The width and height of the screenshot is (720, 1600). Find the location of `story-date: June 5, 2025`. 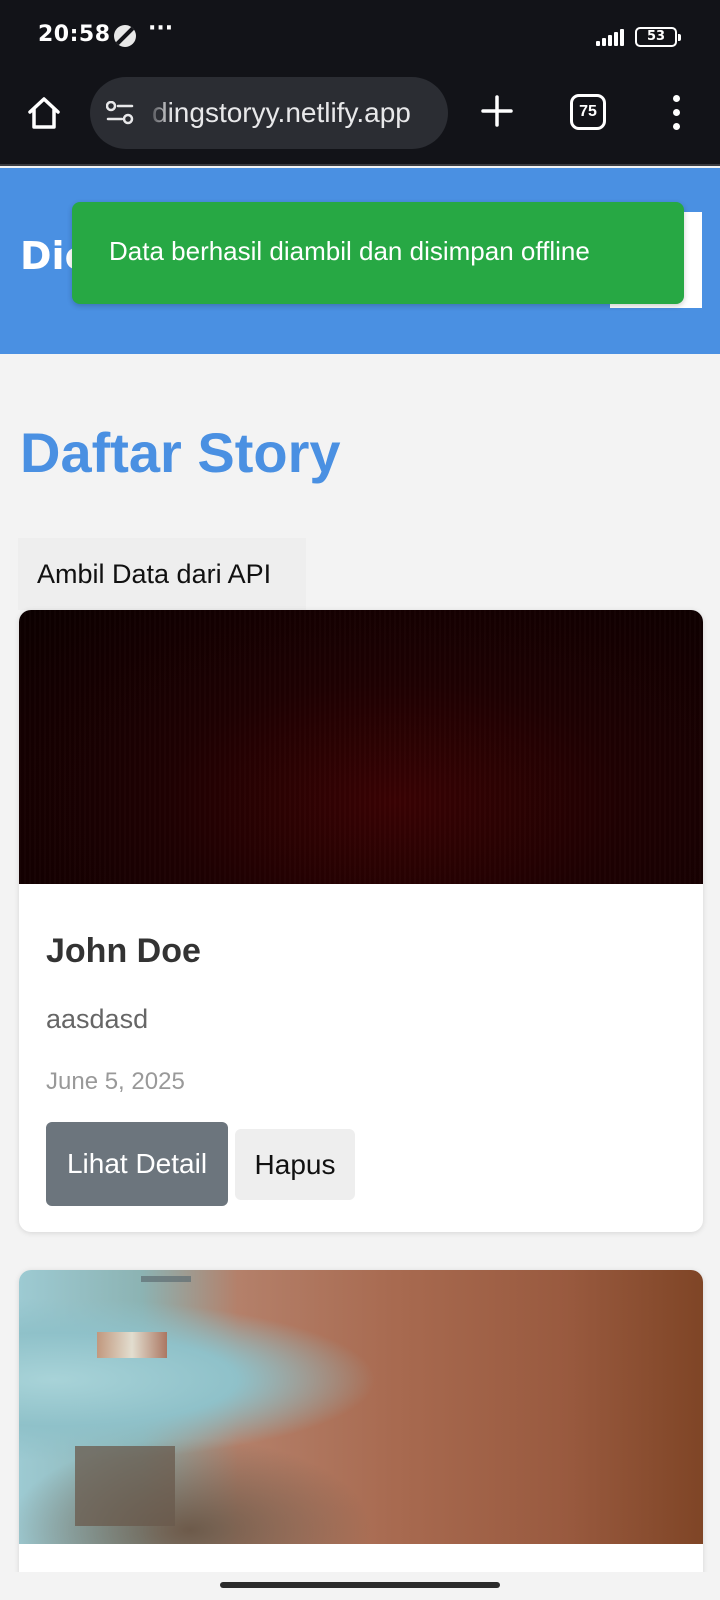

story-date: June 5, 2025 is located at coordinates (115, 1081).